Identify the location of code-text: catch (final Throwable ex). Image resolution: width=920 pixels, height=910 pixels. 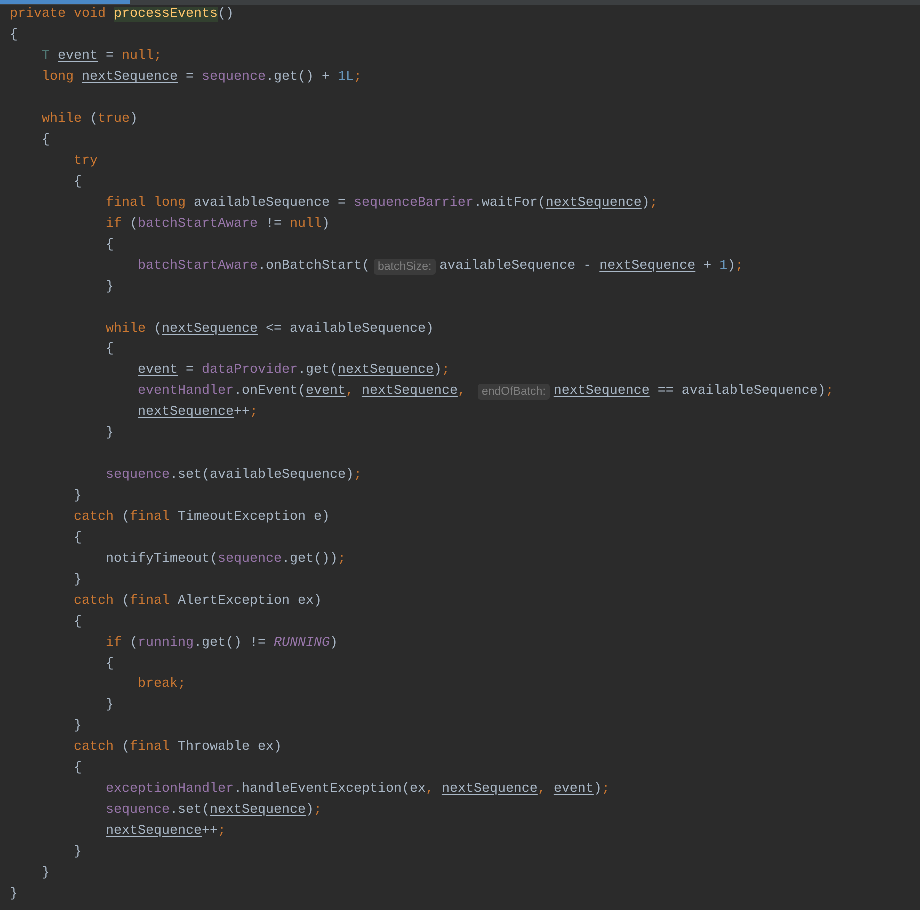
(178, 748).